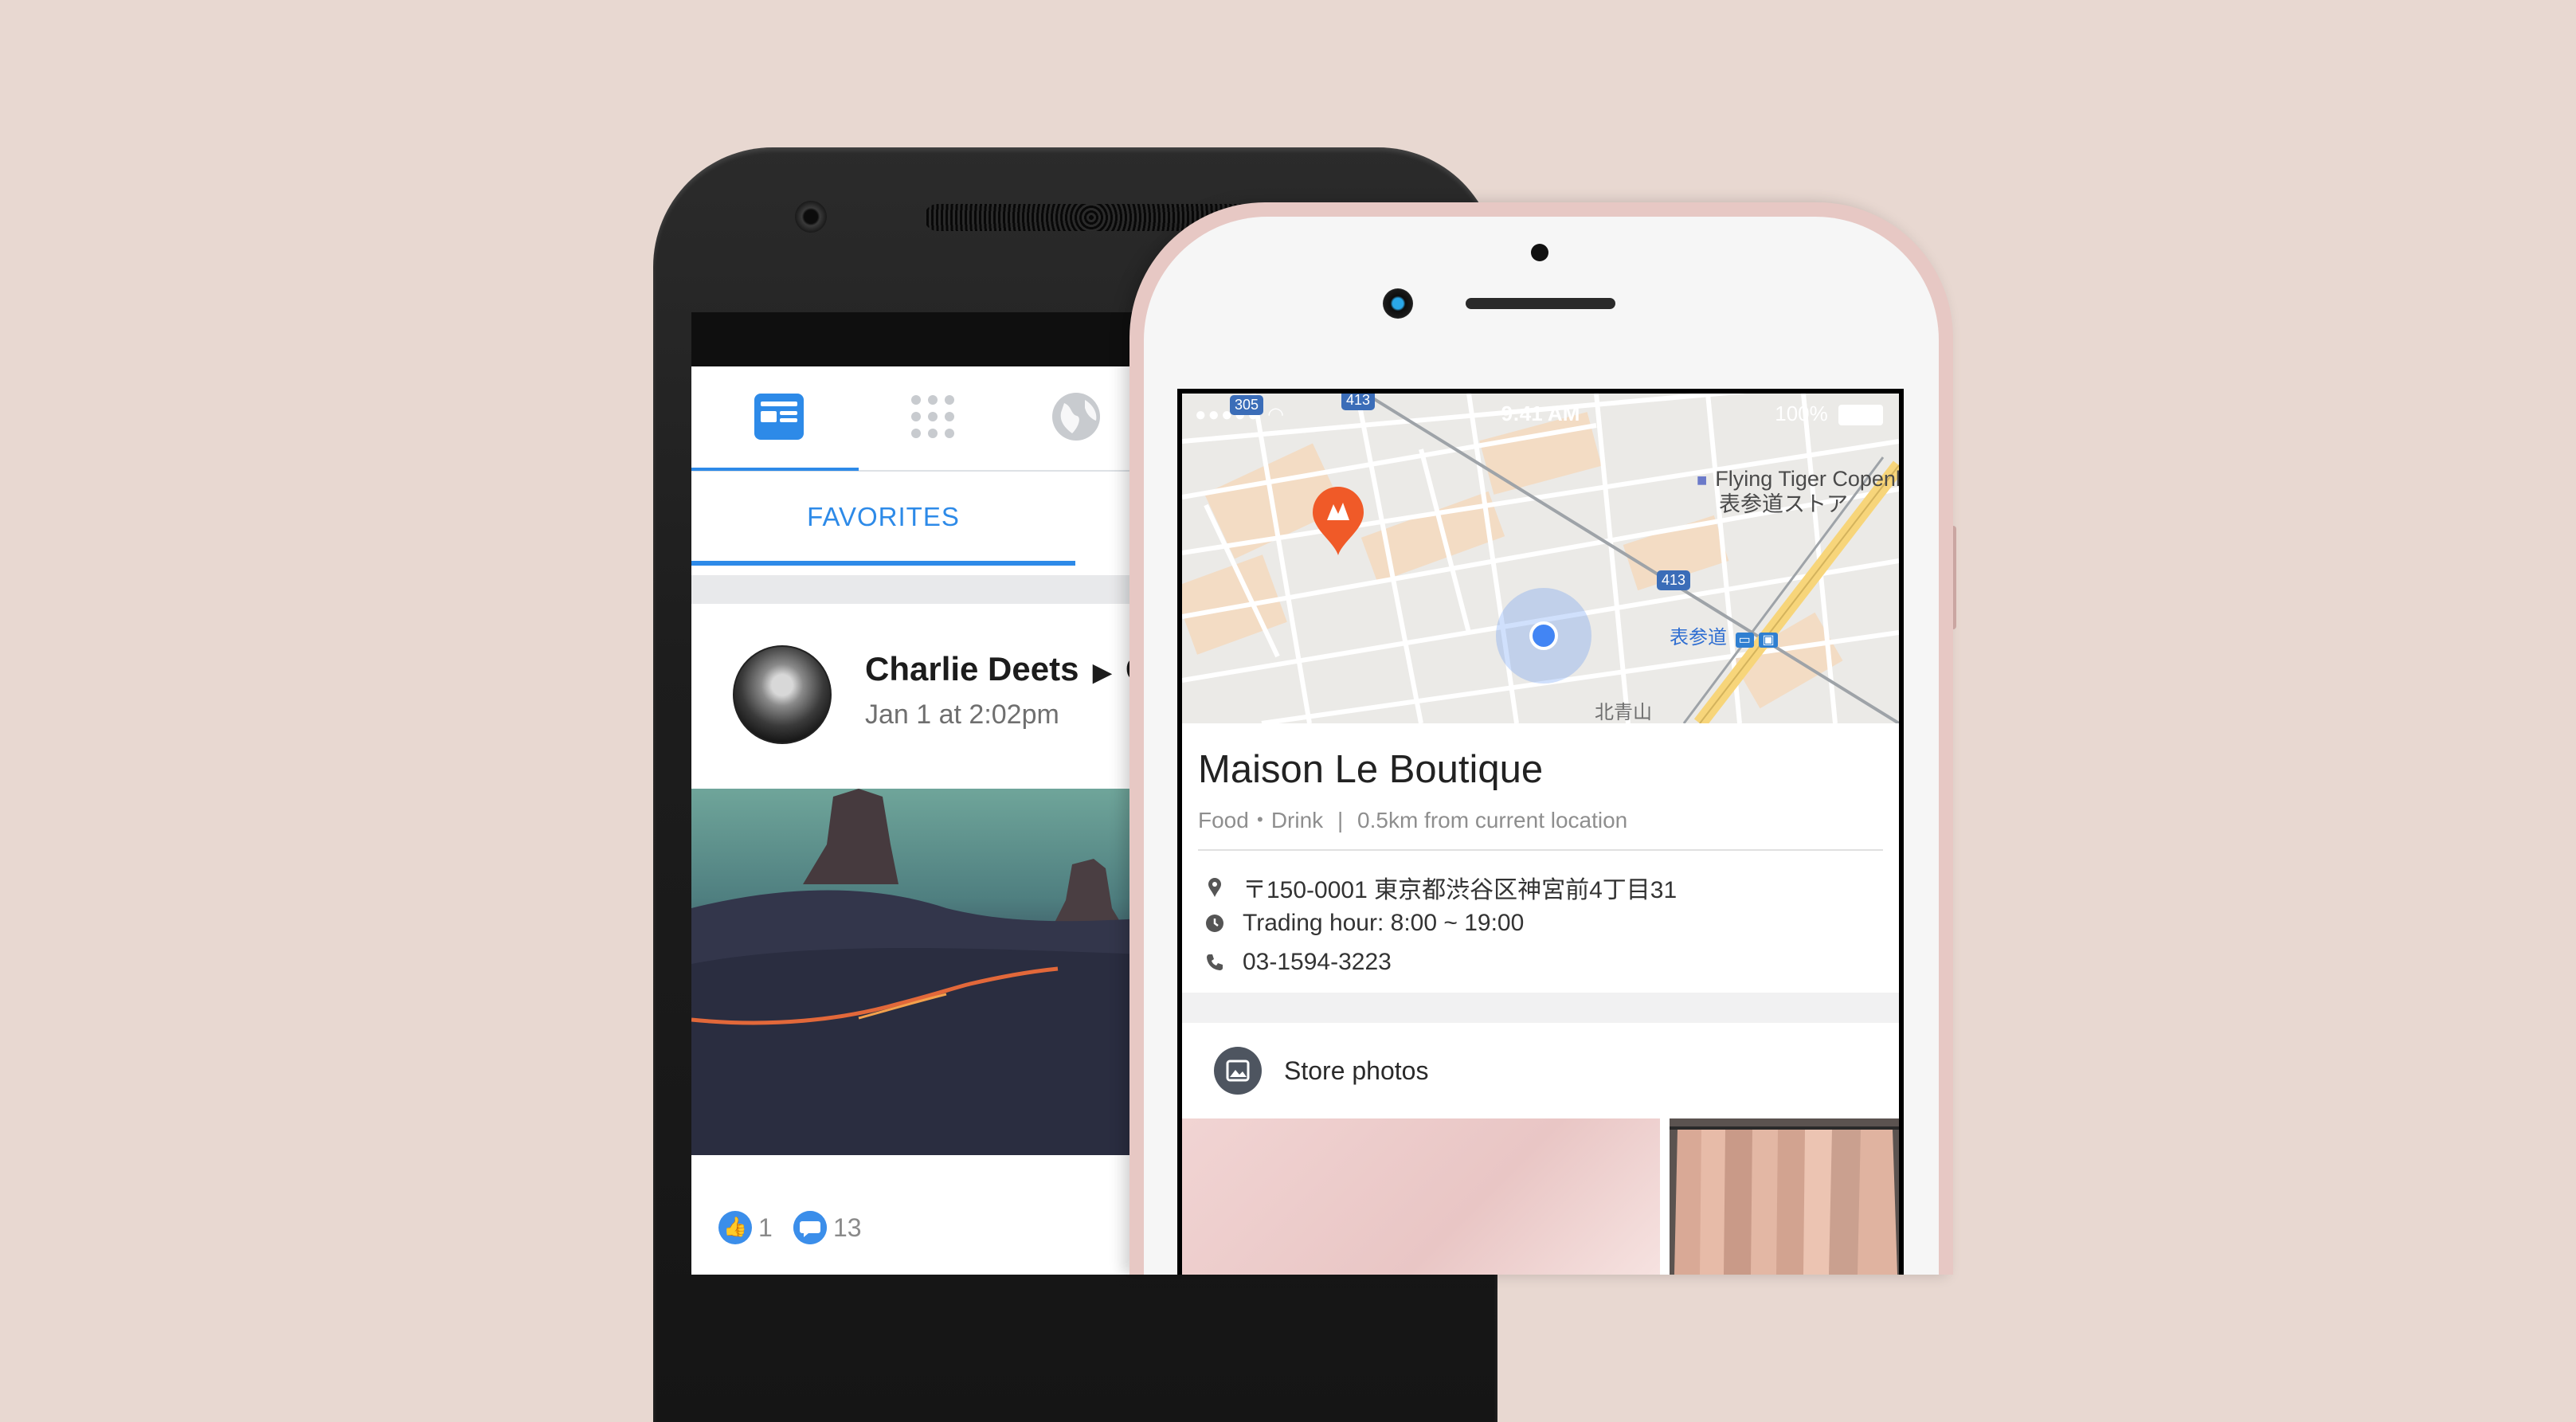 The image size is (2576, 1422). Describe the element at coordinates (1371, 769) in the screenshot. I see `place-name: Maison Le Boutique` at that location.